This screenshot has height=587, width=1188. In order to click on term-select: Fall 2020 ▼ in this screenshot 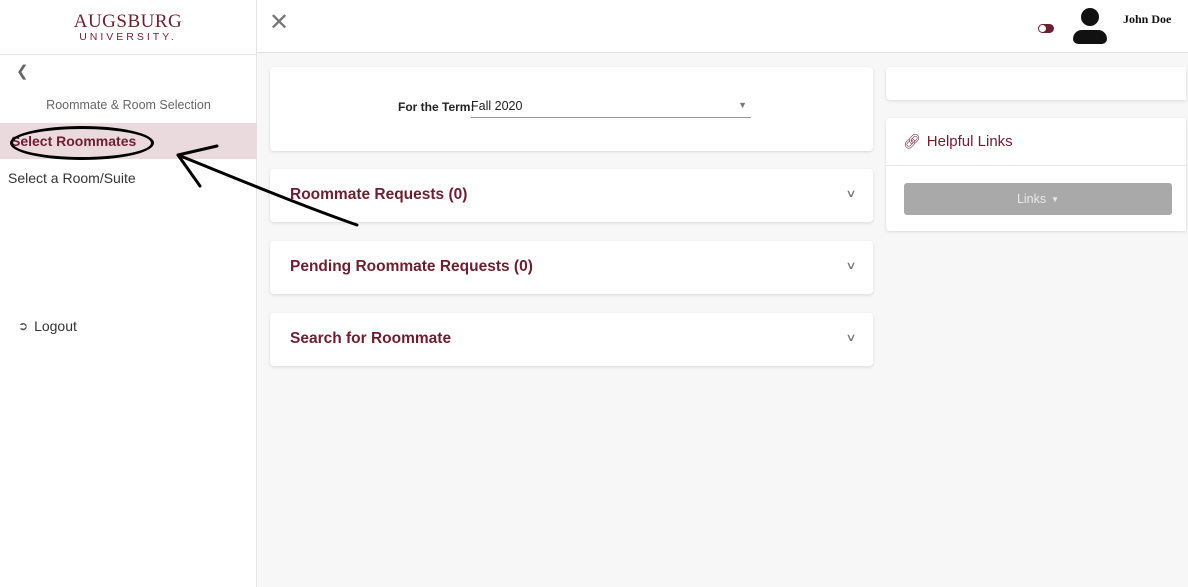, I will do `click(611, 107)`.